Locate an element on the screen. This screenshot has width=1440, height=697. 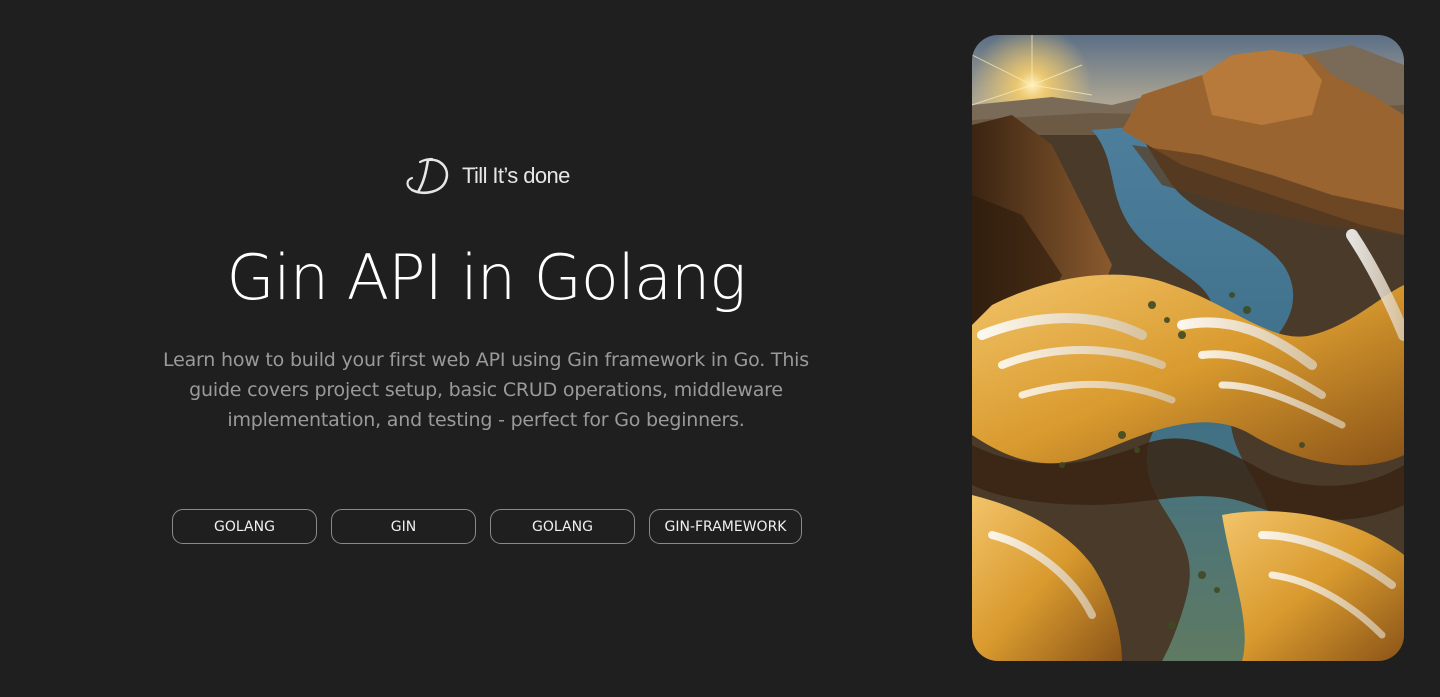
tag-golang: GOLANG is located at coordinates (244, 526).